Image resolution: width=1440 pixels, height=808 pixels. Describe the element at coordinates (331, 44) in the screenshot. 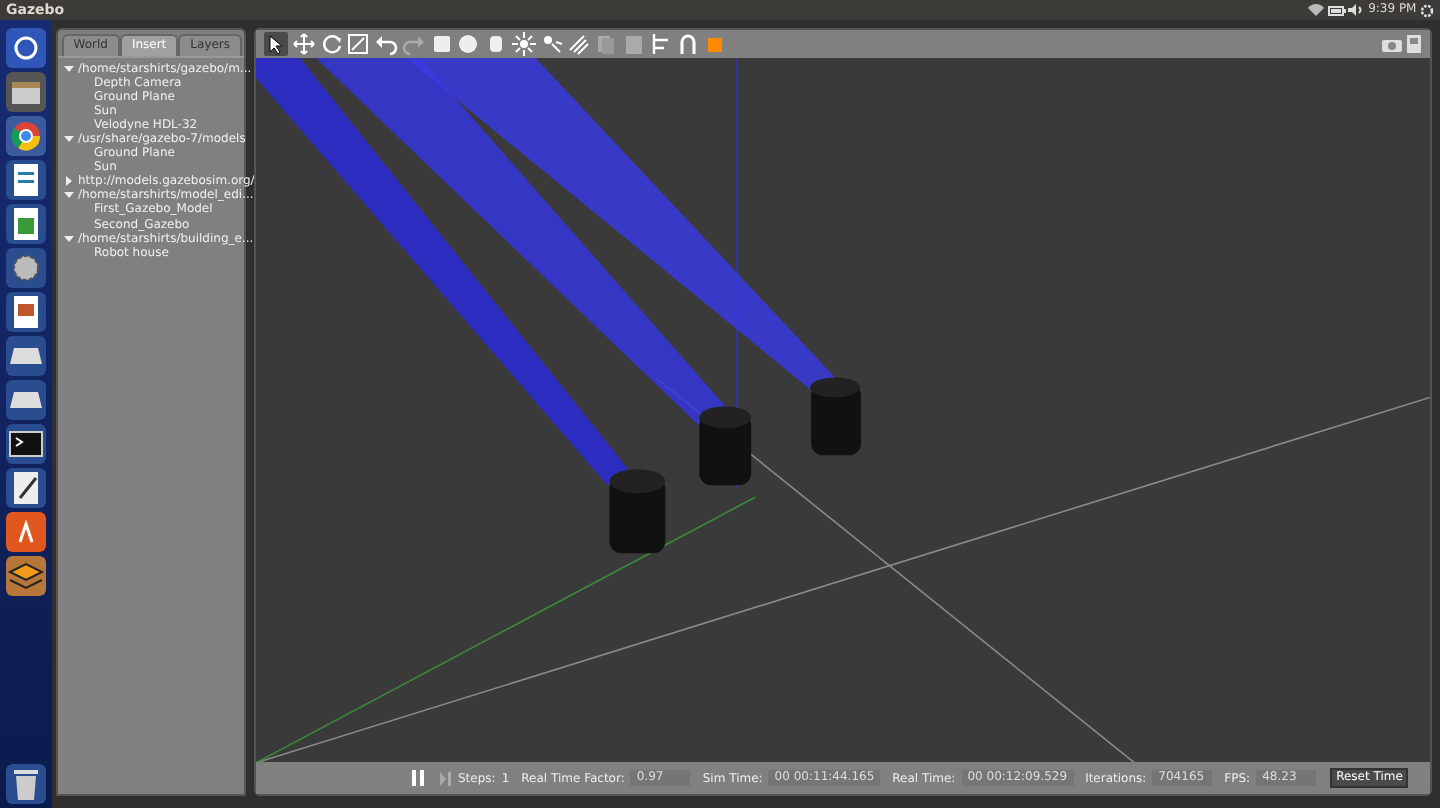

I see `rotate-icon` at that location.